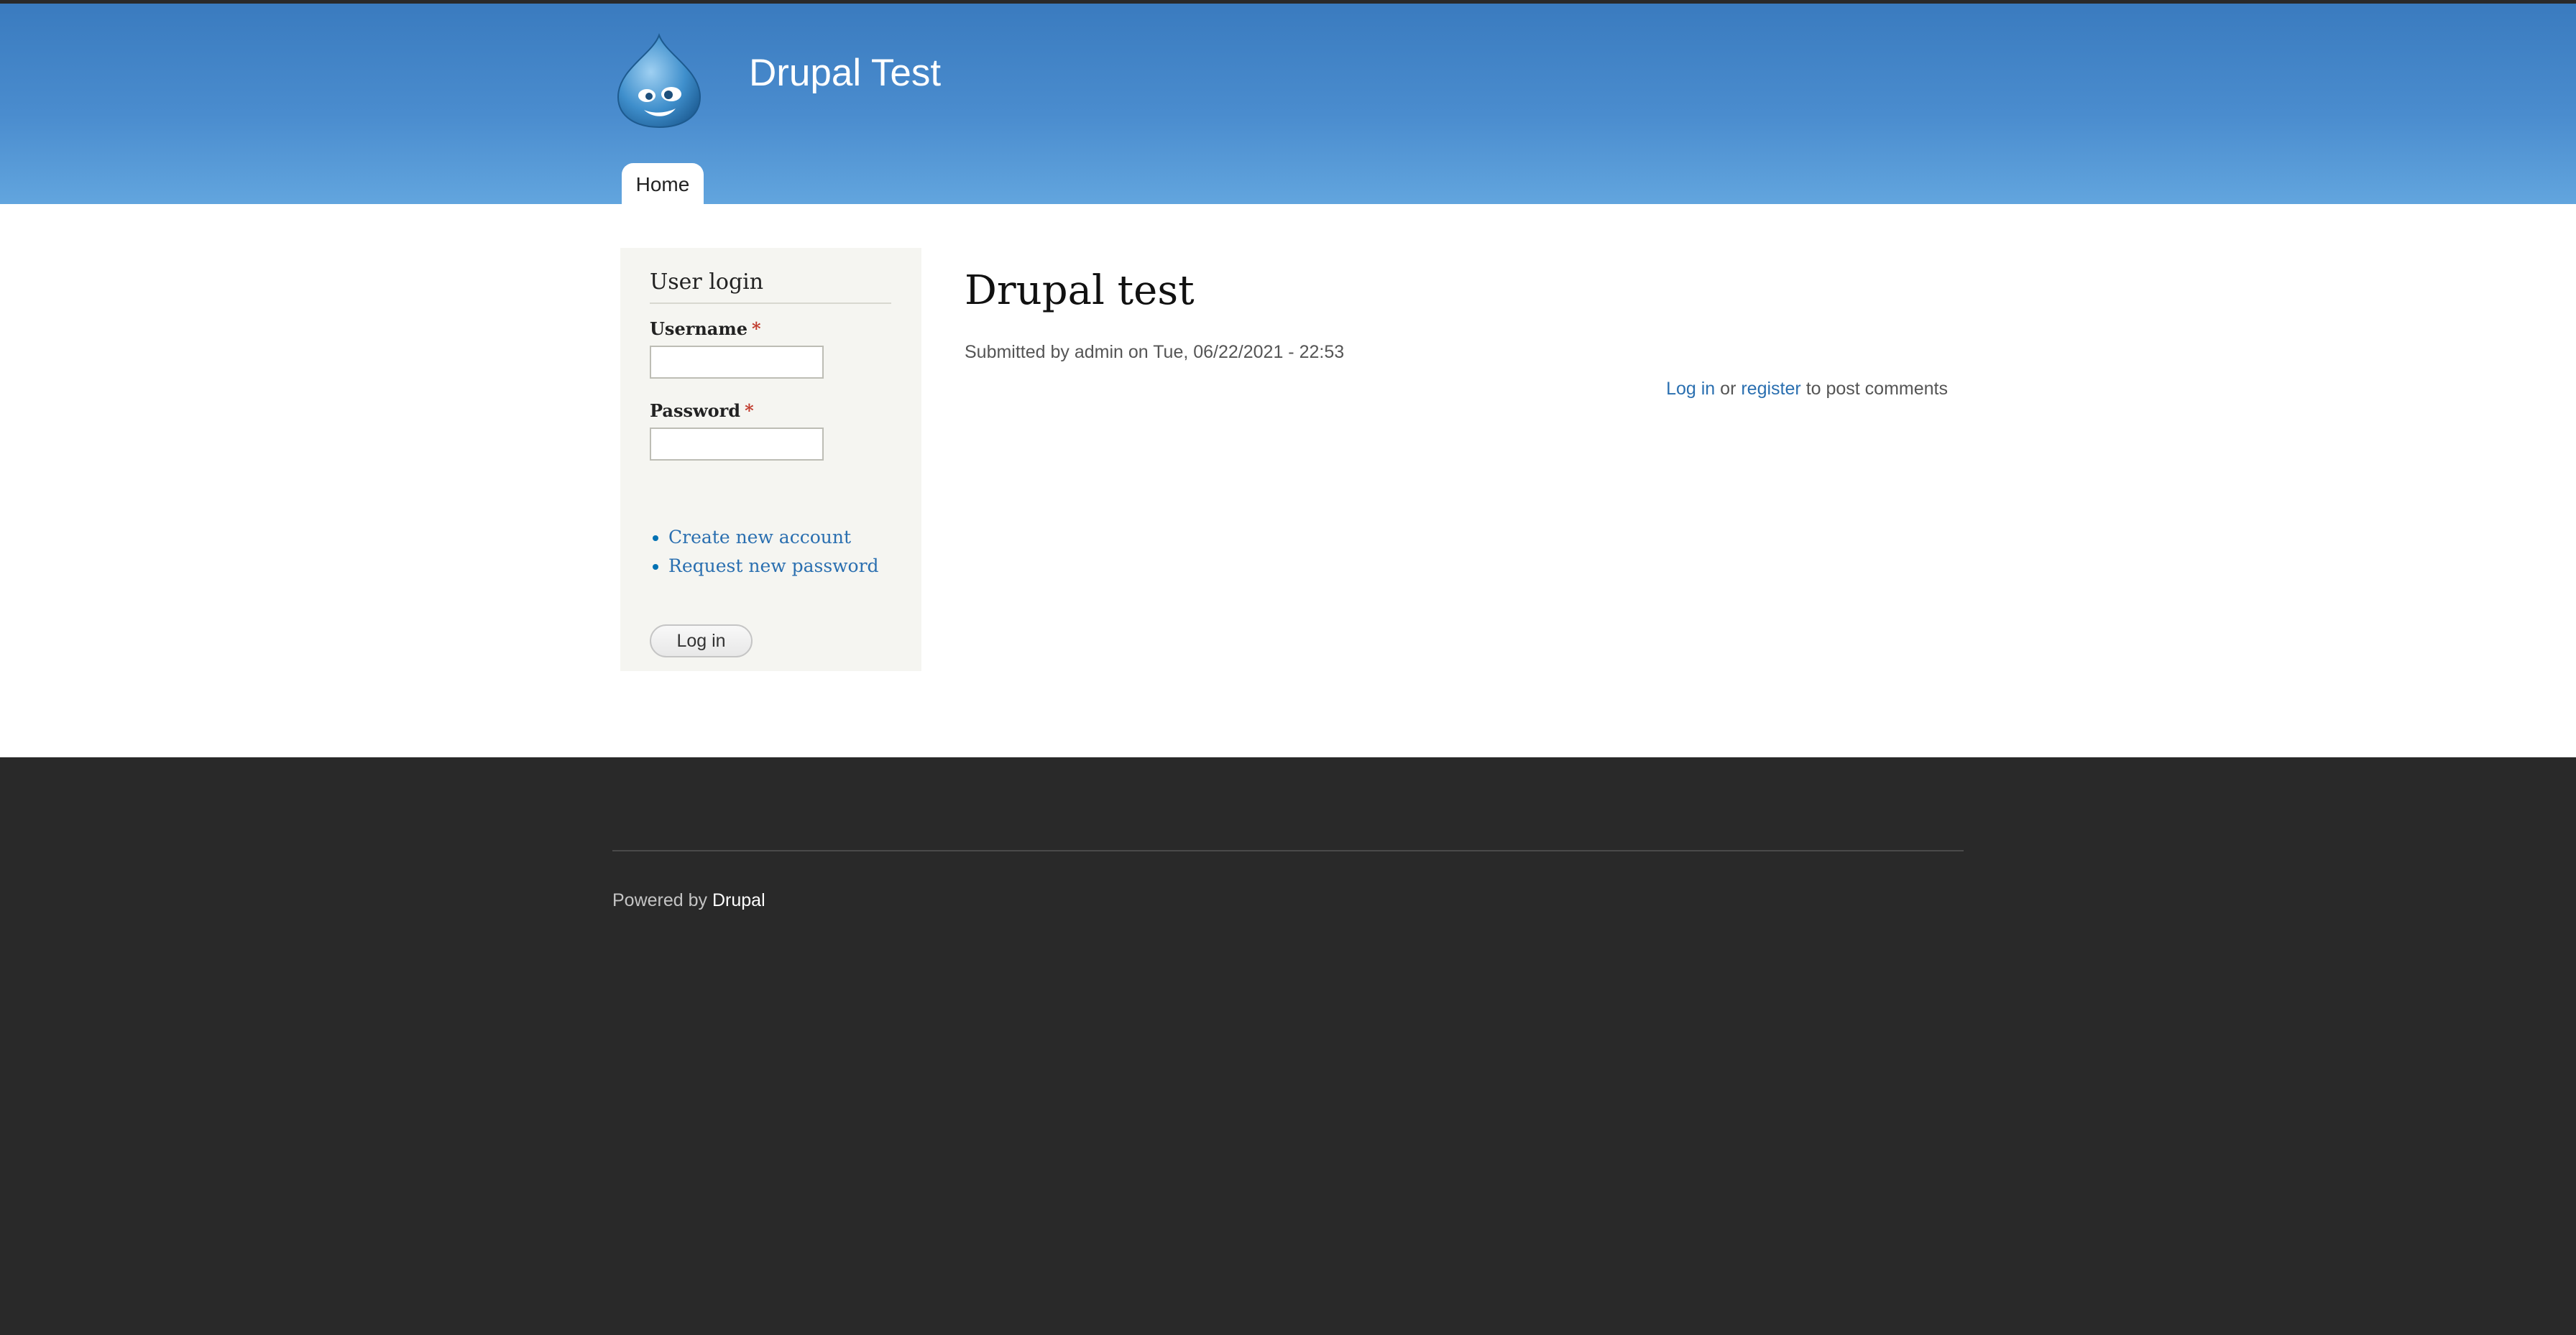 This screenshot has height=1335, width=2576. Describe the element at coordinates (663, 185) in the screenshot. I see `tab-home: Home` at that location.